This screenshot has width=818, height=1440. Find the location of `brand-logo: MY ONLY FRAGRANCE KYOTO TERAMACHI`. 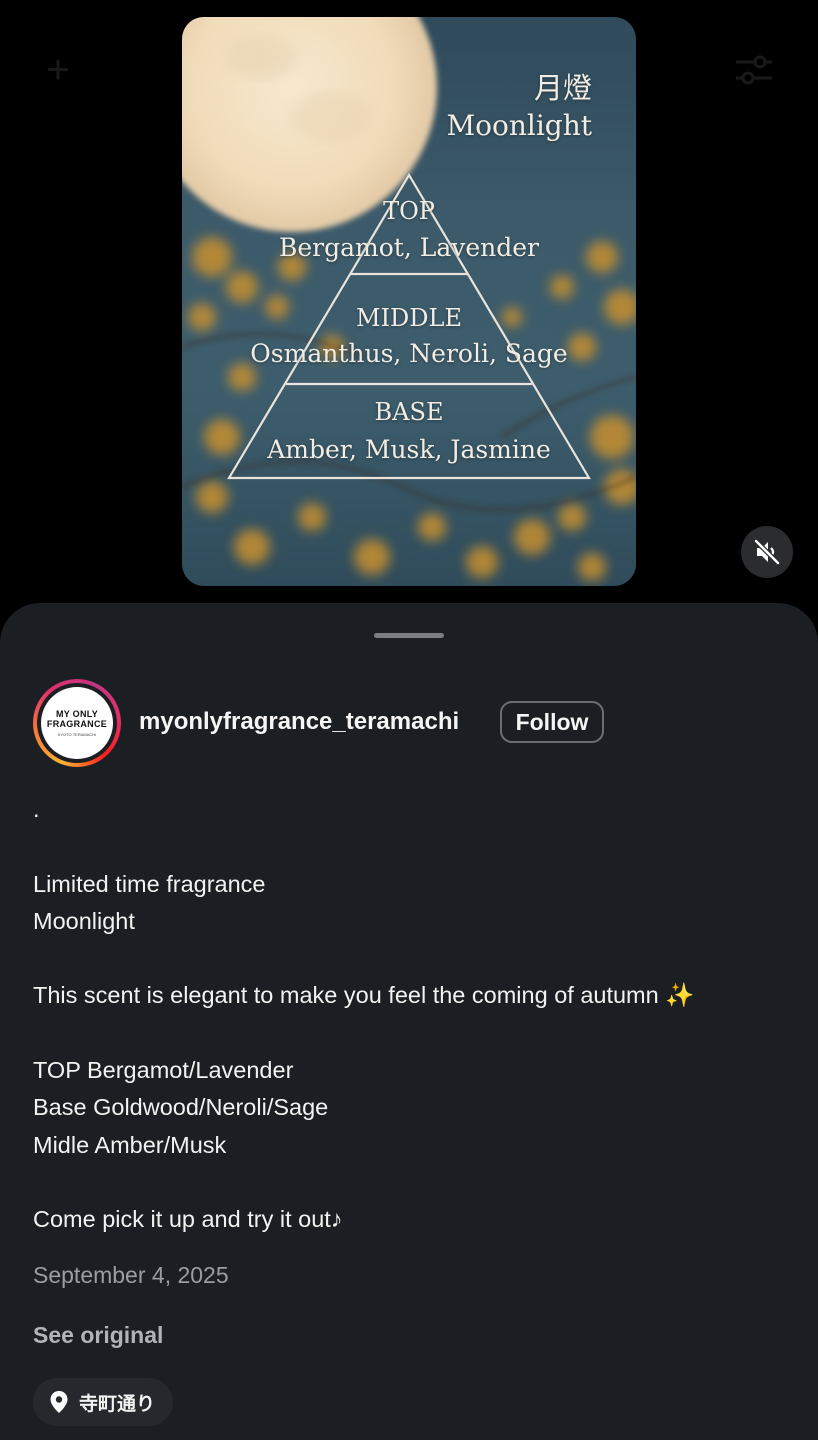

brand-logo: MY ONLY FRAGRANCE KYOTO TERAMACHI is located at coordinates (77, 723).